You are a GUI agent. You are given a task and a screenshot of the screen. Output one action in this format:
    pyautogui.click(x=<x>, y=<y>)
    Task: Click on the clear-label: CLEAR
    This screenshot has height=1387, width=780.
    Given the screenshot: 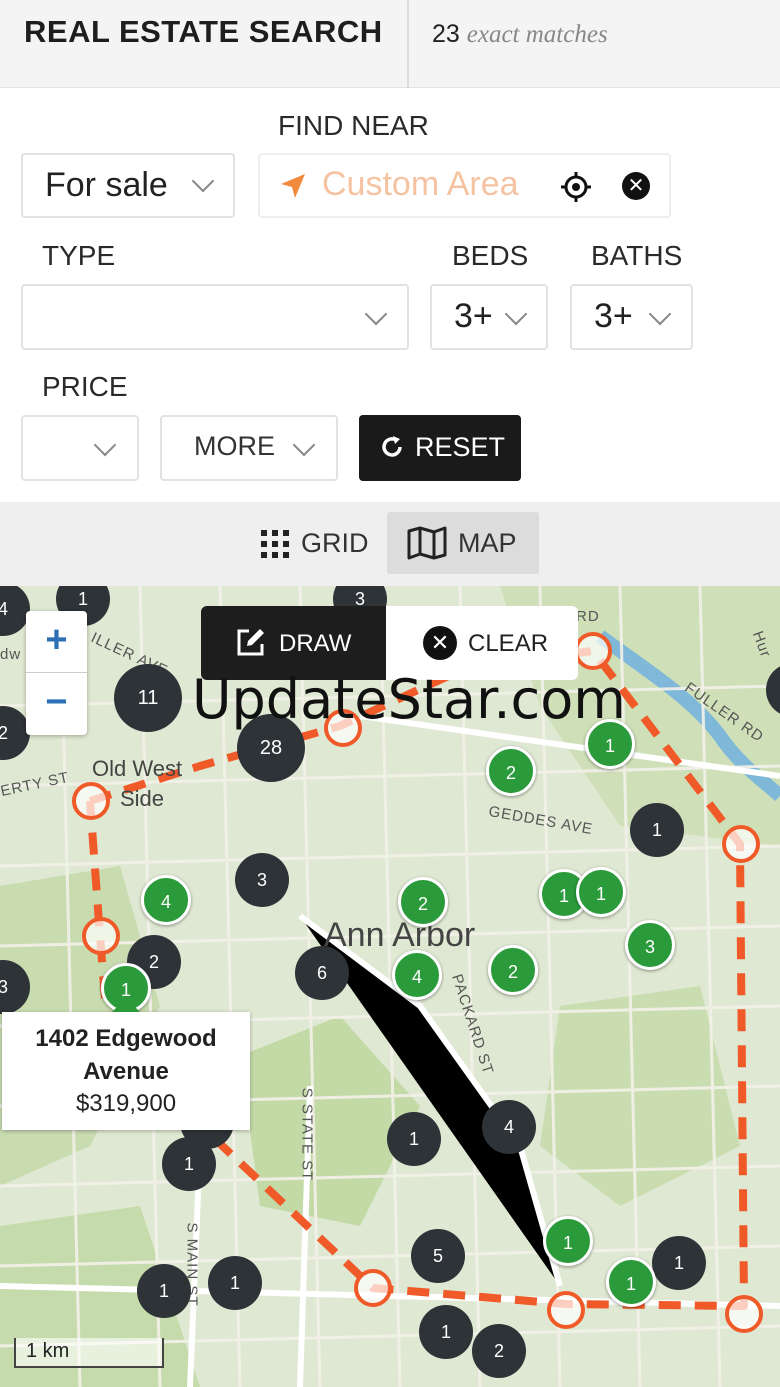 What is the action you would take?
    pyautogui.click(x=508, y=643)
    